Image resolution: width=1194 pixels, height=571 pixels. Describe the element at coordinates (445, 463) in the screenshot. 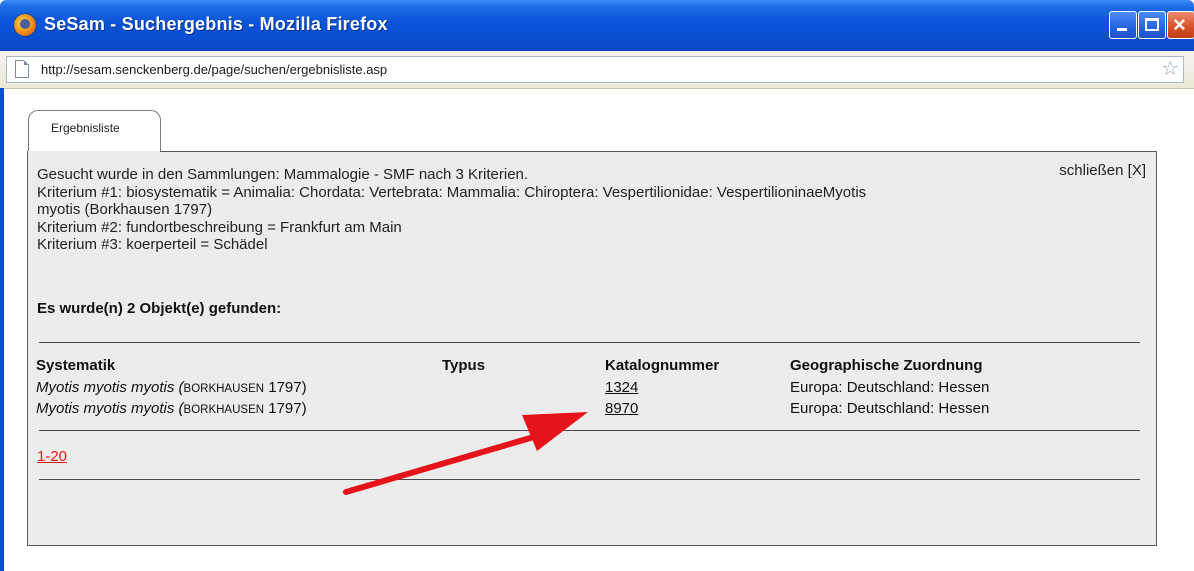

I see `arrow-shaft` at that location.